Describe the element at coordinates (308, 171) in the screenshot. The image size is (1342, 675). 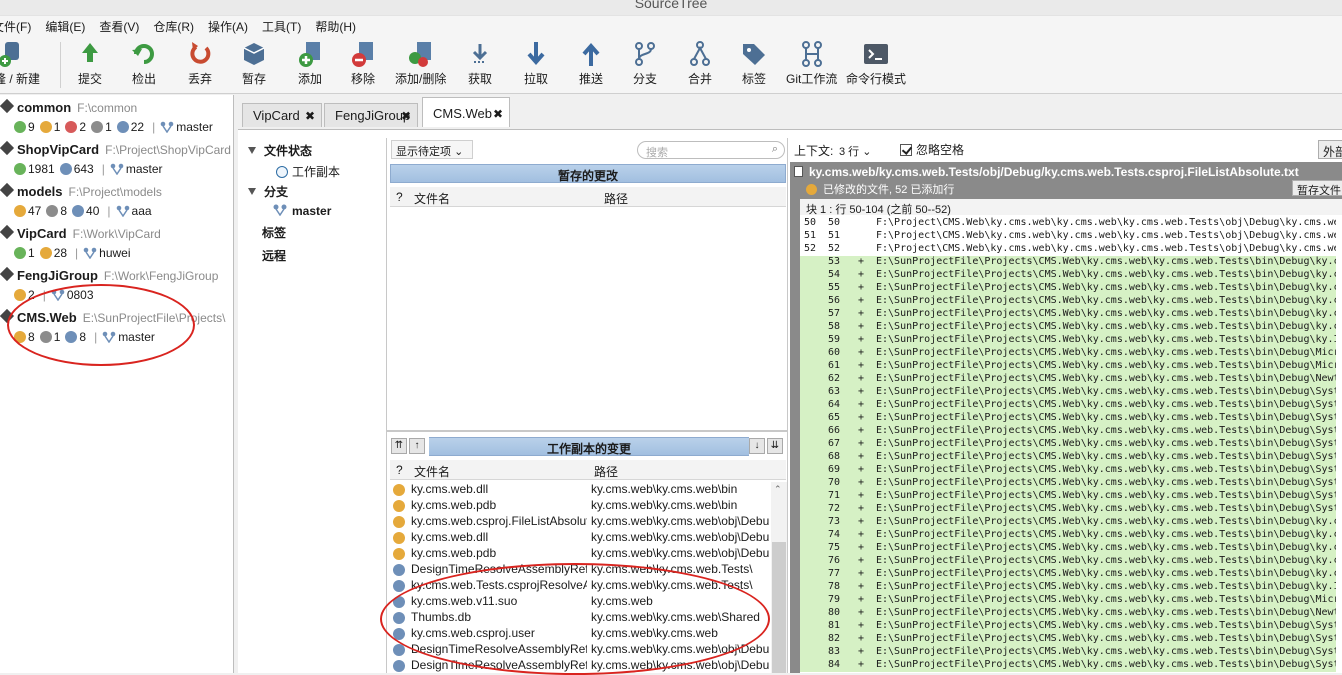
I see `nav-working-copy: 工作副本` at that location.